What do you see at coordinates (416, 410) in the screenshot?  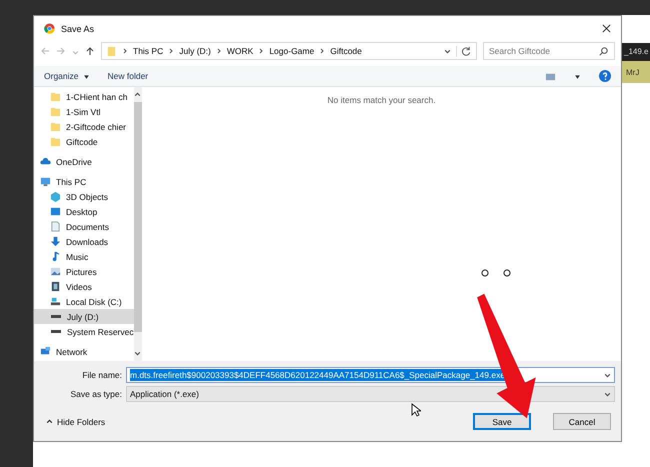 I see `mouse-pointer-icon` at bounding box center [416, 410].